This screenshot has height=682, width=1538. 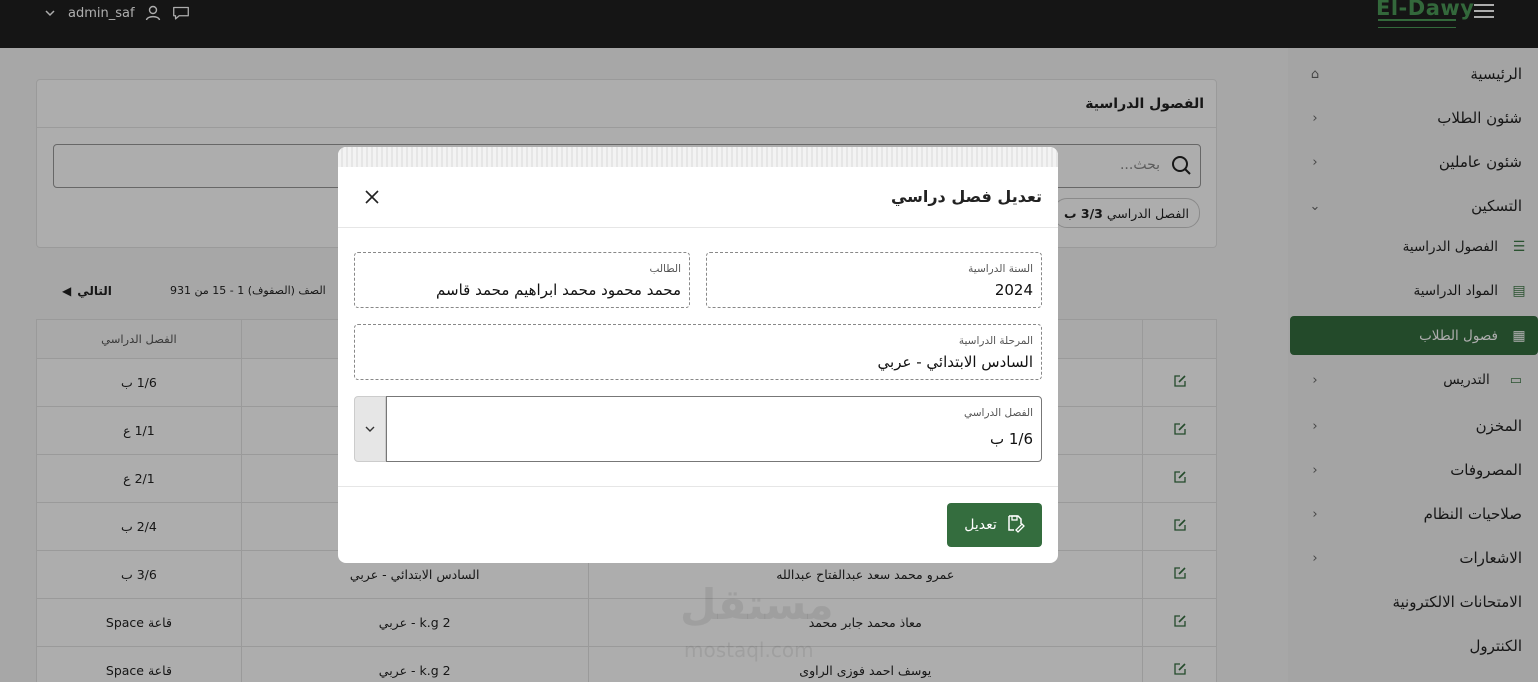 I want to click on stage-field: المرحلة الدراسية السادس الابتدائي - عربي, so click(x=698, y=352).